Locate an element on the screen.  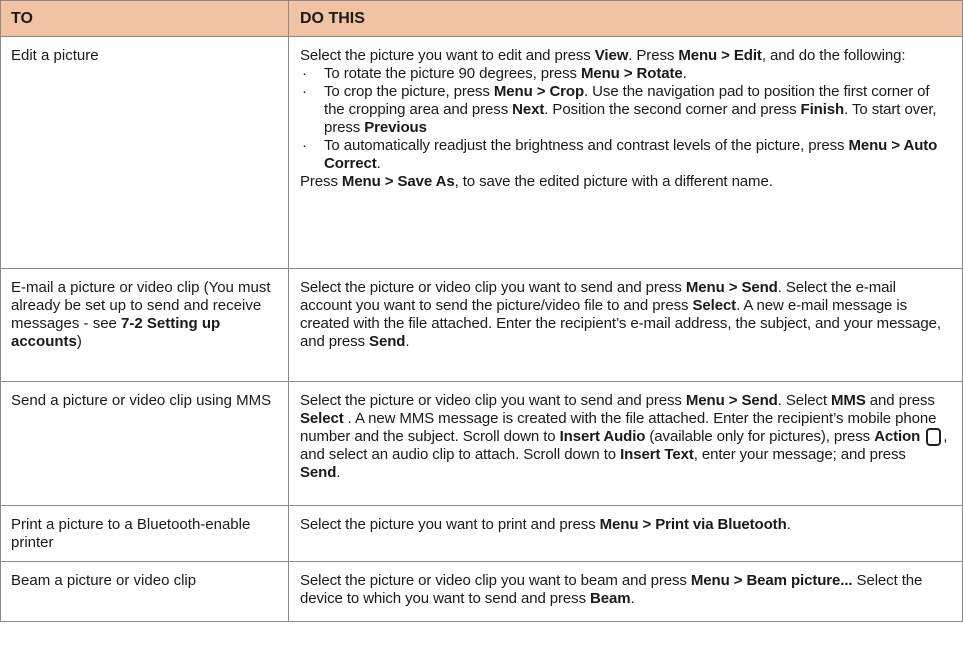
row-to-cell: Edit a picture is located at coordinates (144, 152).